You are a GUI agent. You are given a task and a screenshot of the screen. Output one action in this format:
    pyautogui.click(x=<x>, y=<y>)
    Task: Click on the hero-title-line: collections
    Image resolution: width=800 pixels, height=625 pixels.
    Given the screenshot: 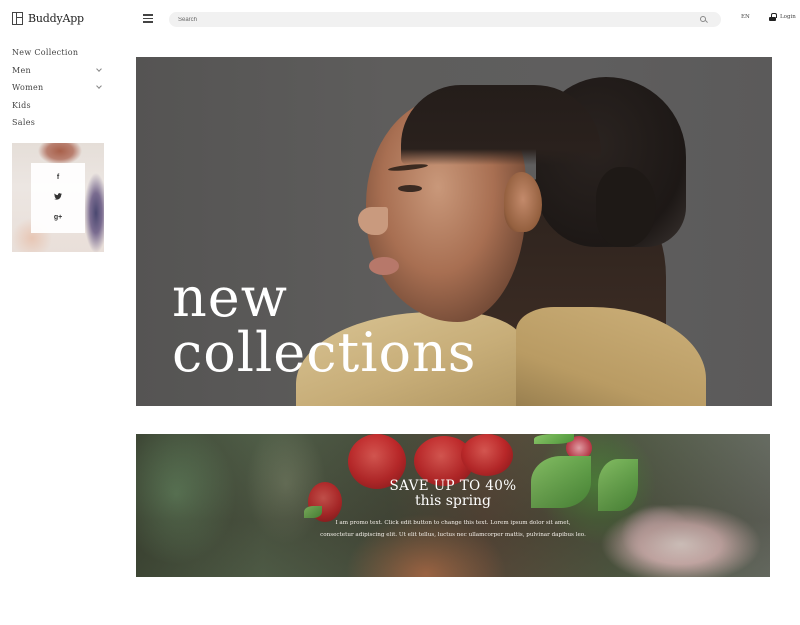 What is the action you would take?
    pyautogui.click(x=324, y=352)
    